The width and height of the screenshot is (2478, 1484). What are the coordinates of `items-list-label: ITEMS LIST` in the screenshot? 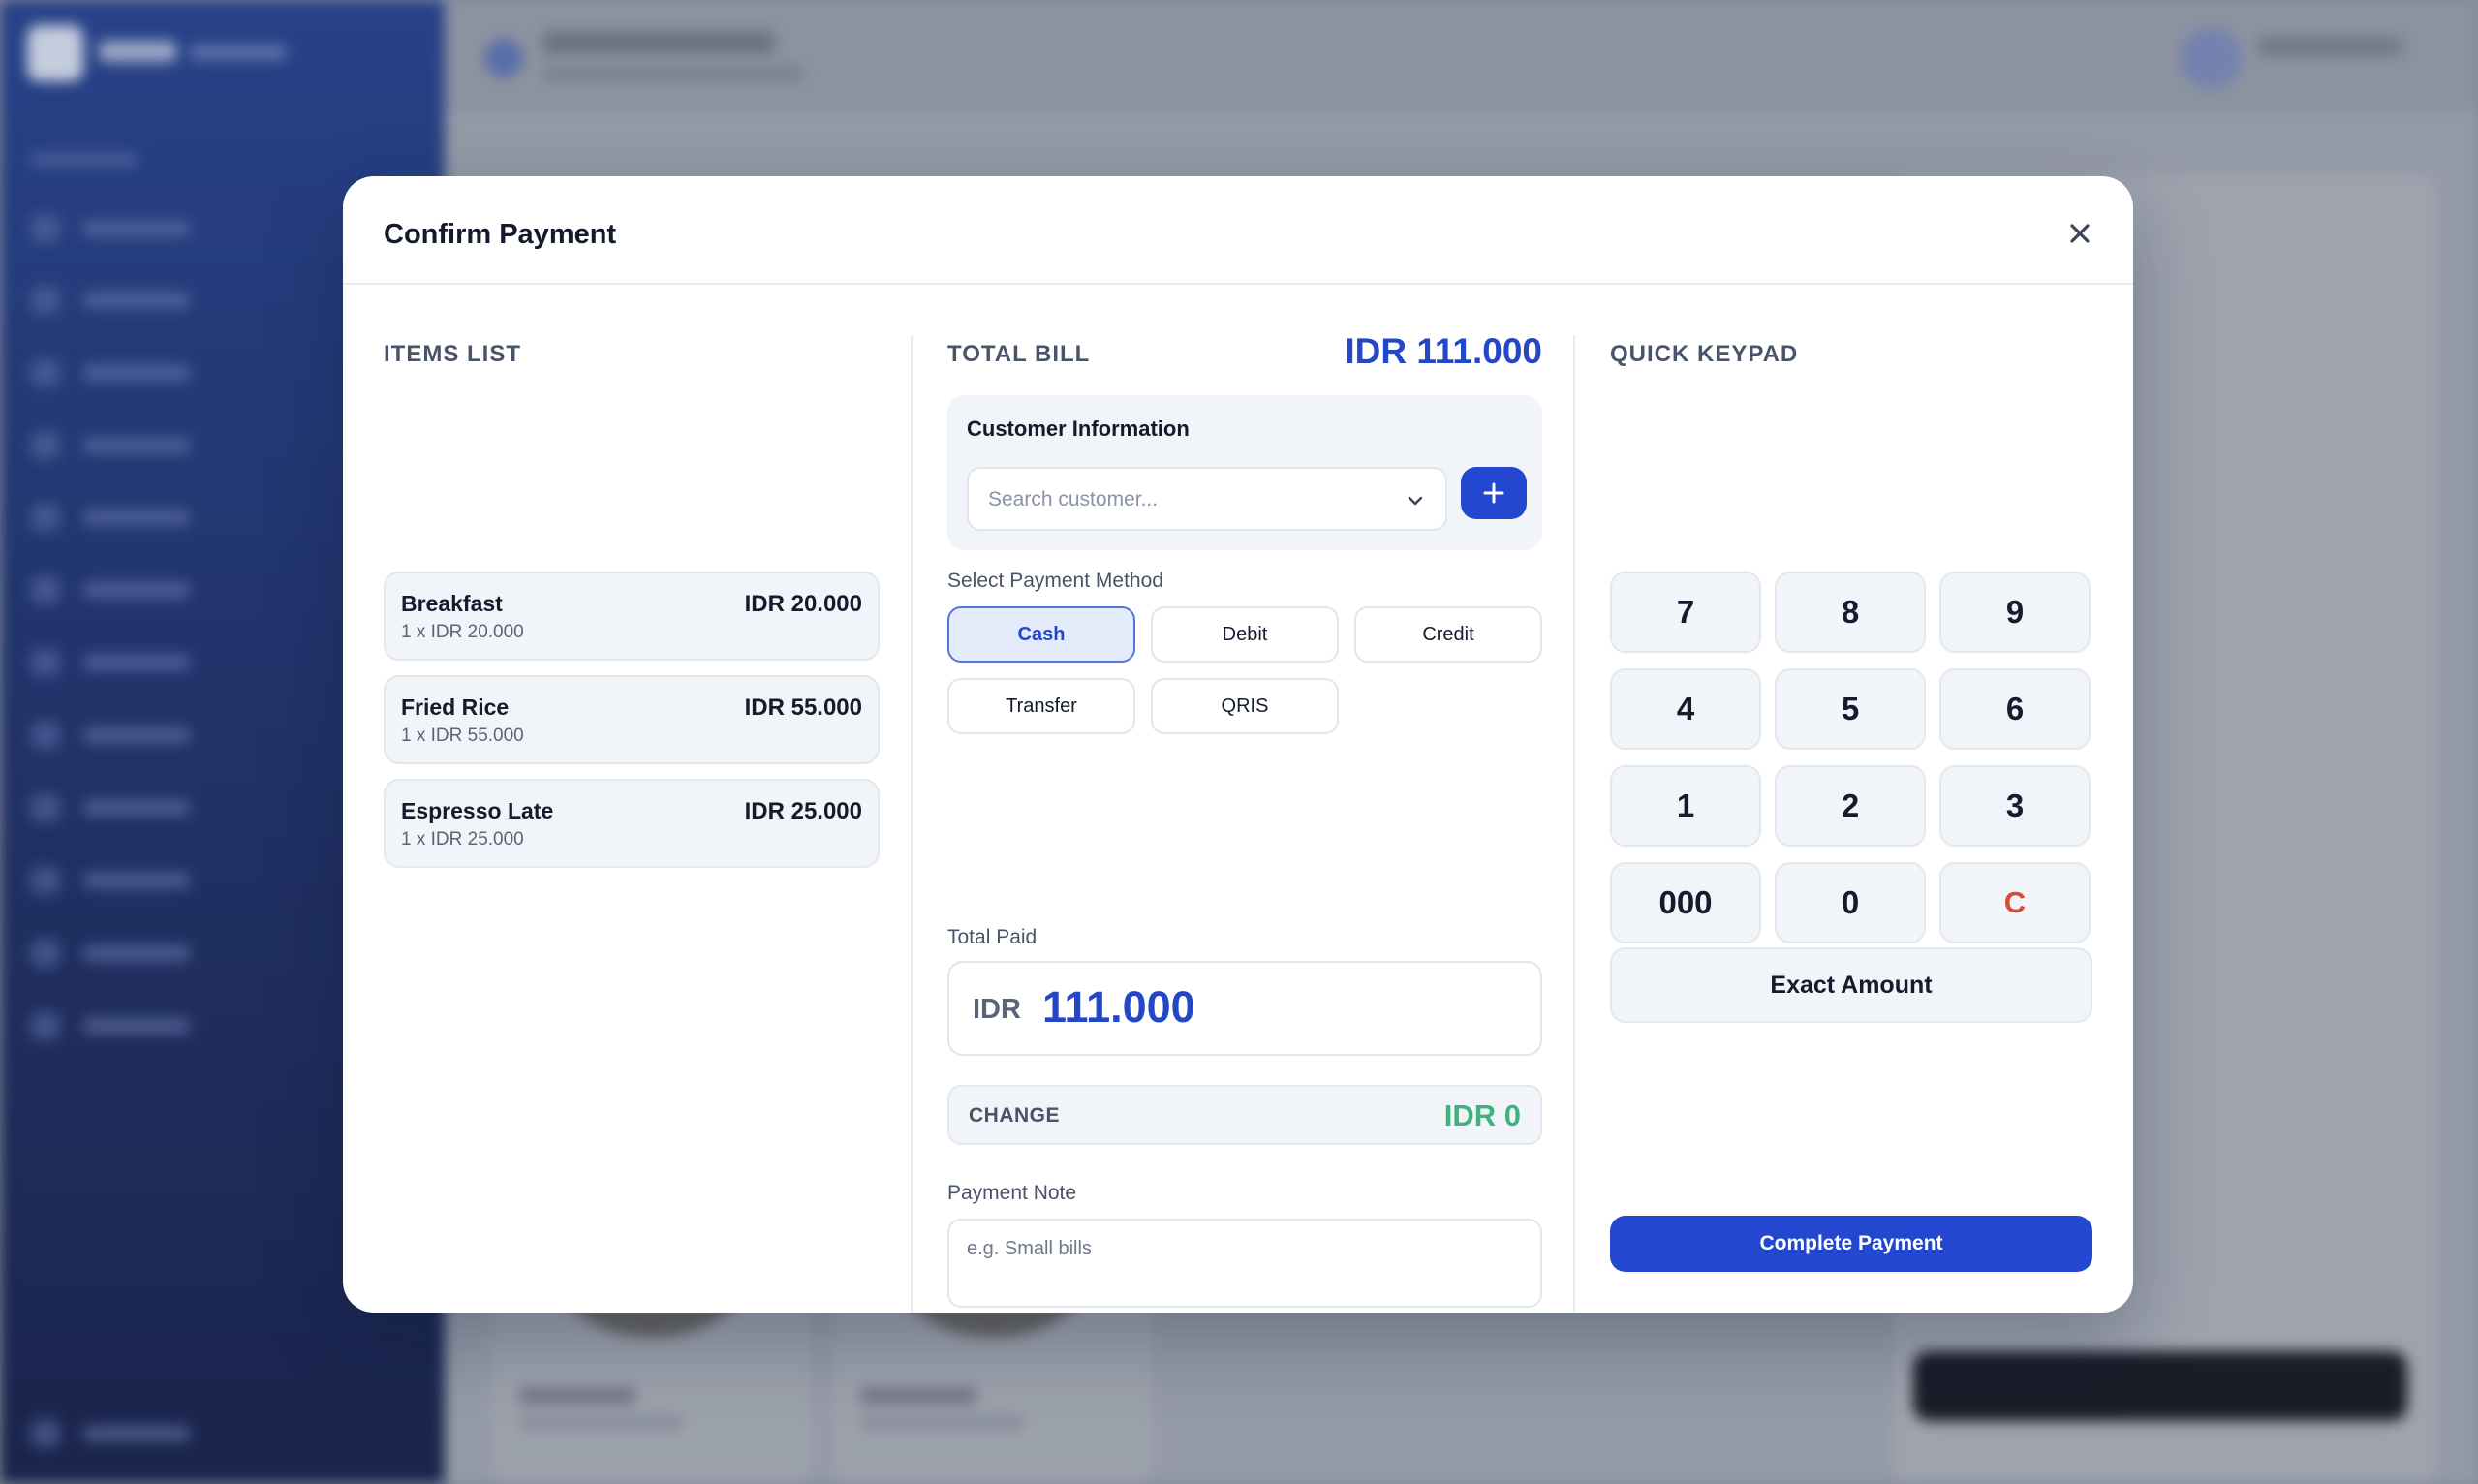 It's located at (452, 354).